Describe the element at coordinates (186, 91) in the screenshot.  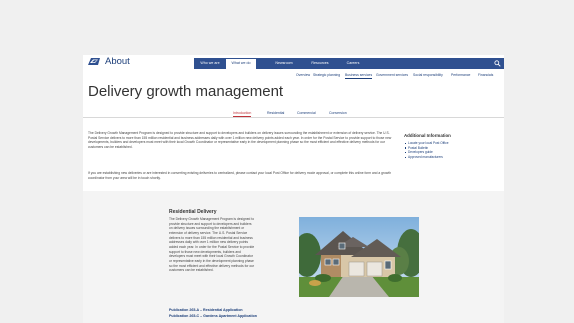
I see `page-title: Delivery growth management` at that location.